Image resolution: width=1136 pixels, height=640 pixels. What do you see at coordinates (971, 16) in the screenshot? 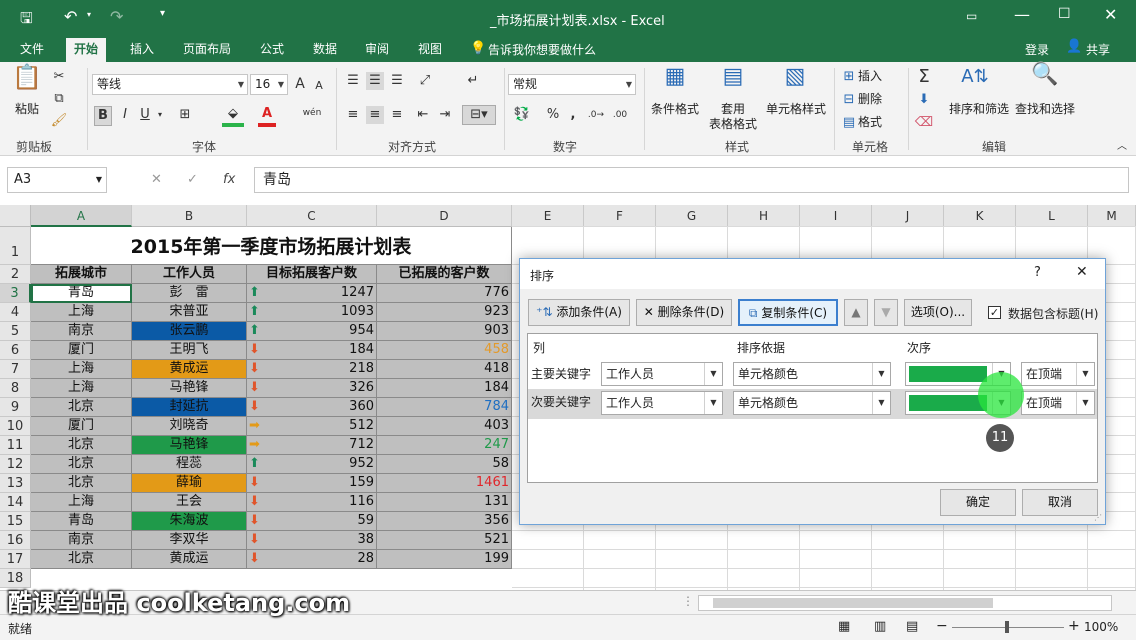
I see `ribbon-display-icon: ▭` at bounding box center [971, 16].